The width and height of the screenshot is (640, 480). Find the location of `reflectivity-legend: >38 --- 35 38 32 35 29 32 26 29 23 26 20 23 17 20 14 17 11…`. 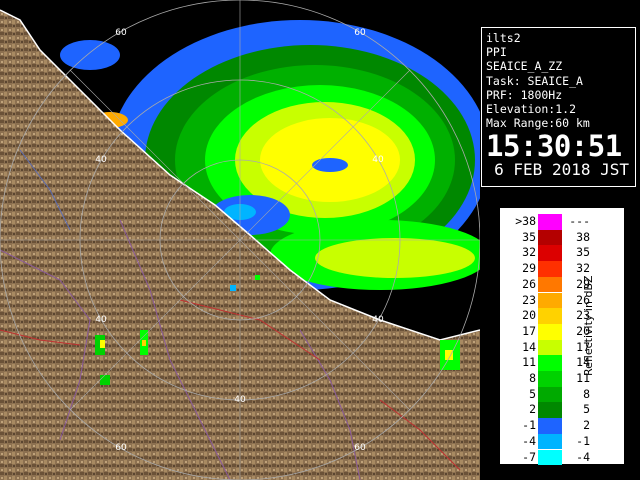

reflectivity-legend: >38 --- 35 38 32 35 29 32 26 29 23 26 20 23 17 20 14 17 11… is located at coordinates (562, 337).